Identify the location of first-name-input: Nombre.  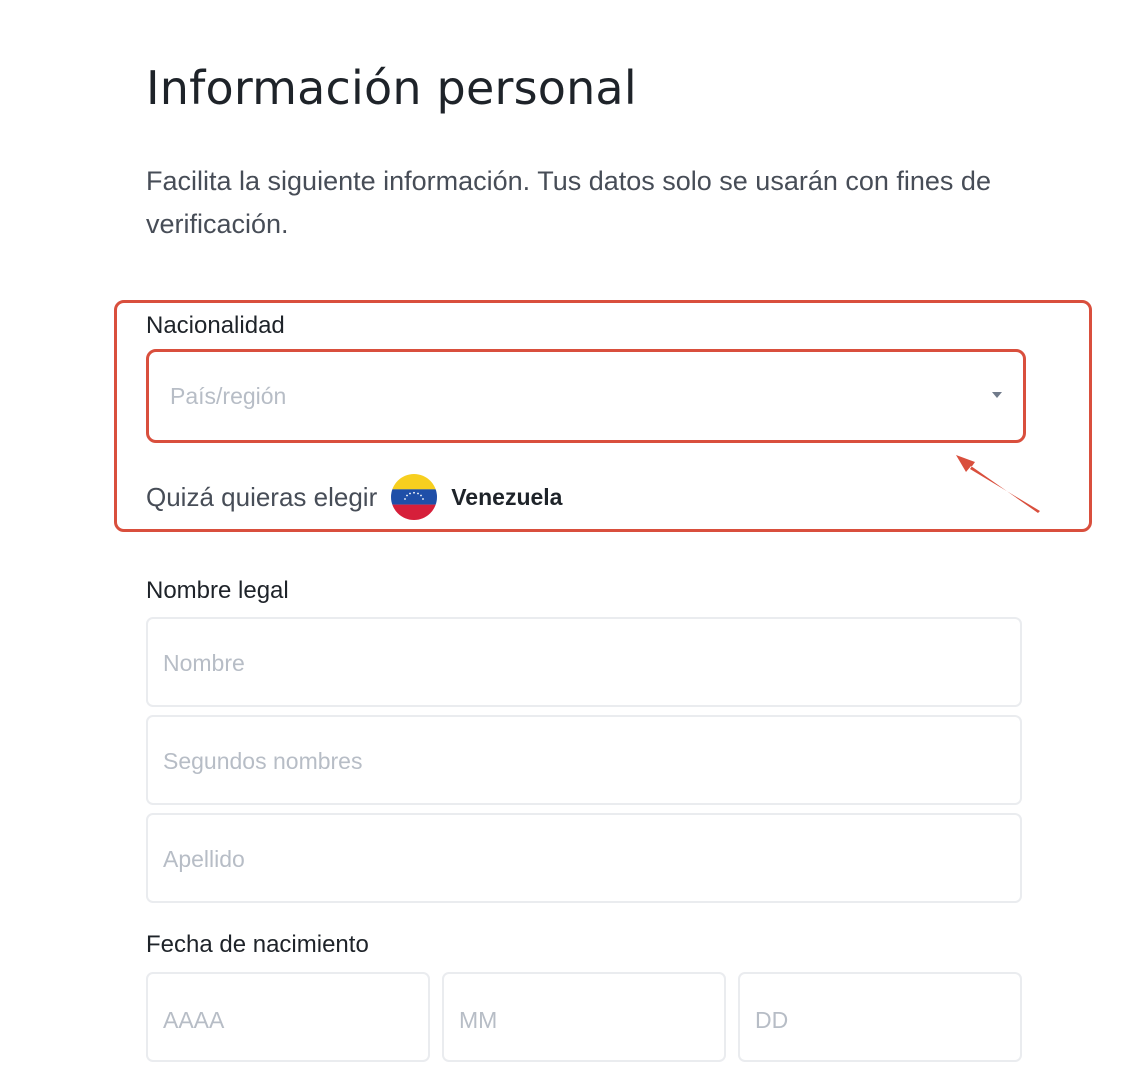
(584, 662).